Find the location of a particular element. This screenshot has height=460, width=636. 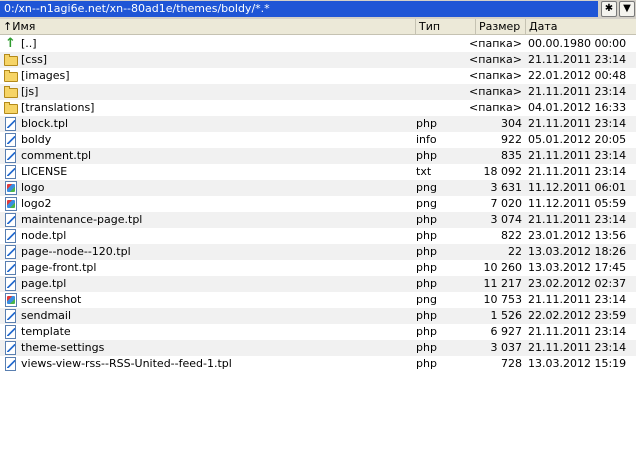

file-row: logo2 png 7 020 11.12.2011 05:59 is located at coordinates (318, 204).